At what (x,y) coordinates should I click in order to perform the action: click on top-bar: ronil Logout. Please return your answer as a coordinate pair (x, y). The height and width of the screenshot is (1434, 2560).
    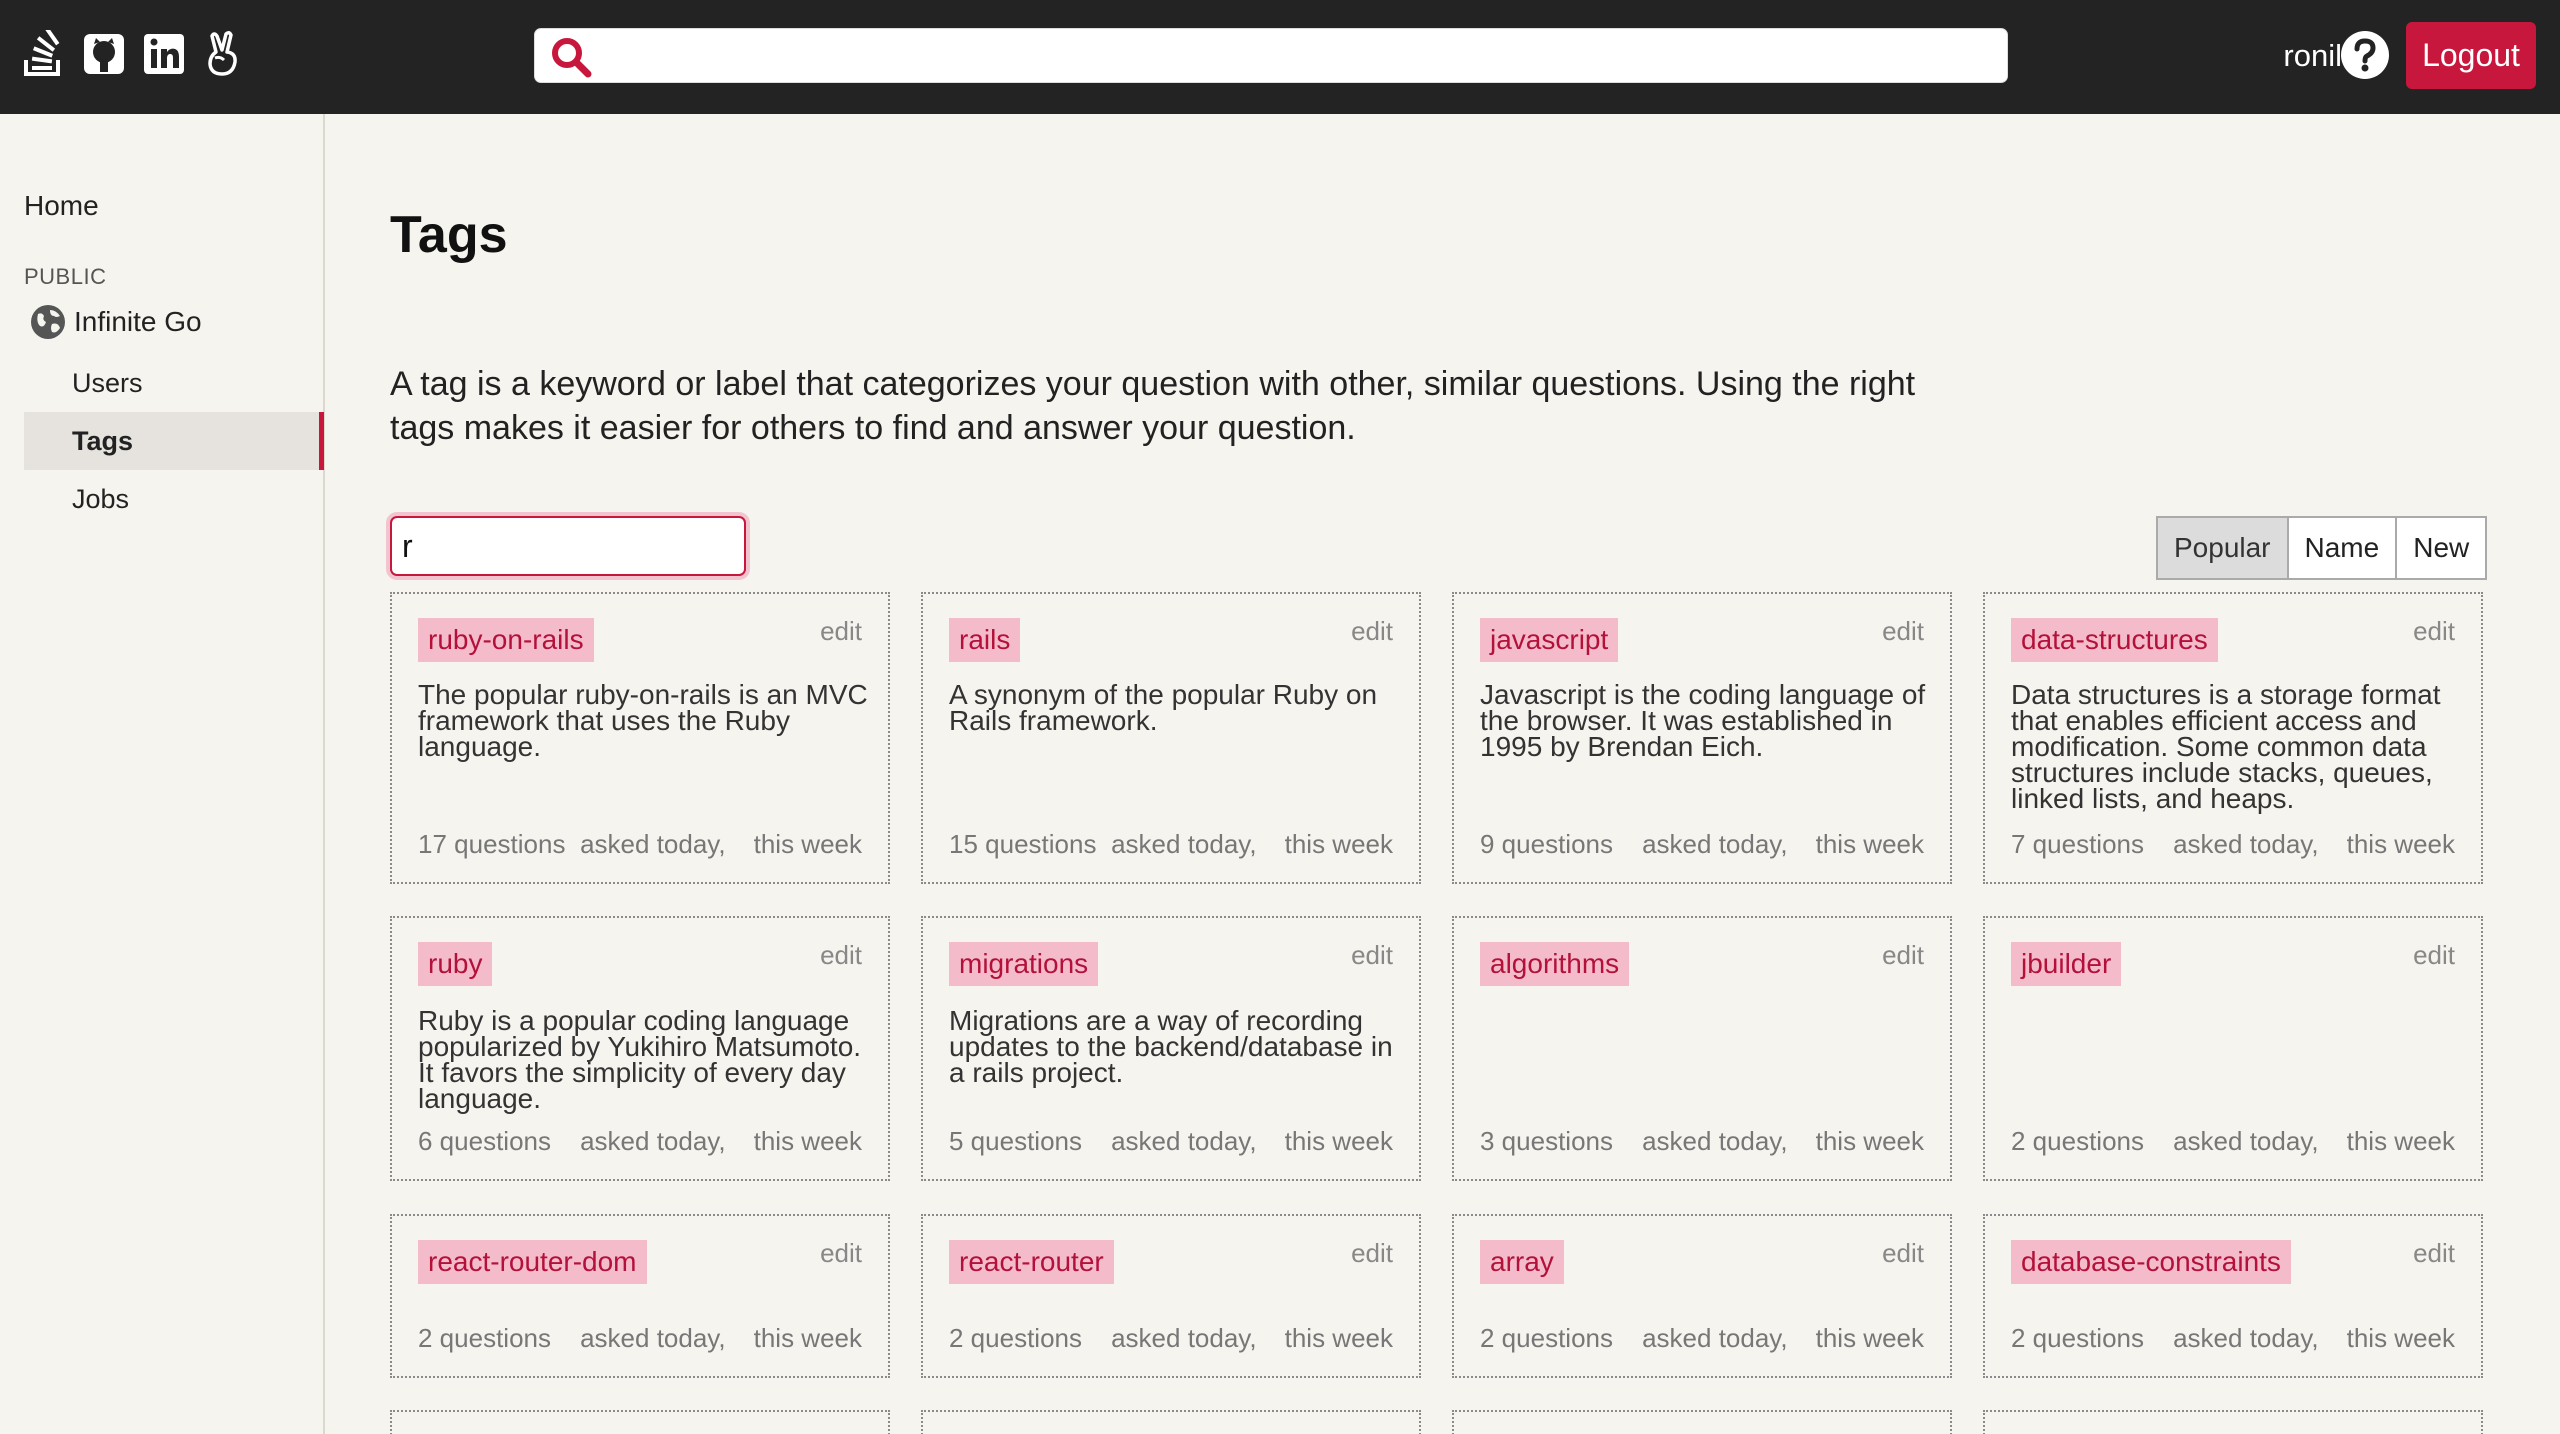
    Looking at the image, I should click on (1280, 57).